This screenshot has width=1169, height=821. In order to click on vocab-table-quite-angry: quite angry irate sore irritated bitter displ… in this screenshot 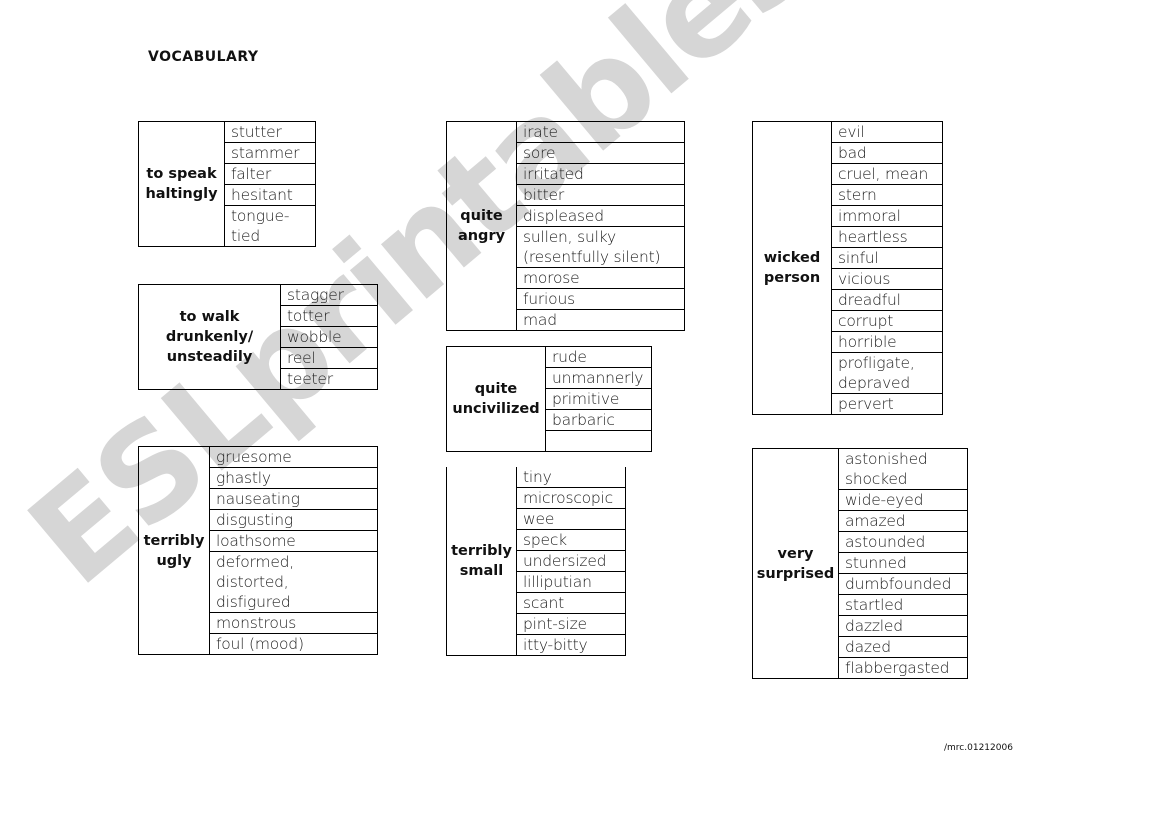, I will do `click(565, 226)`.